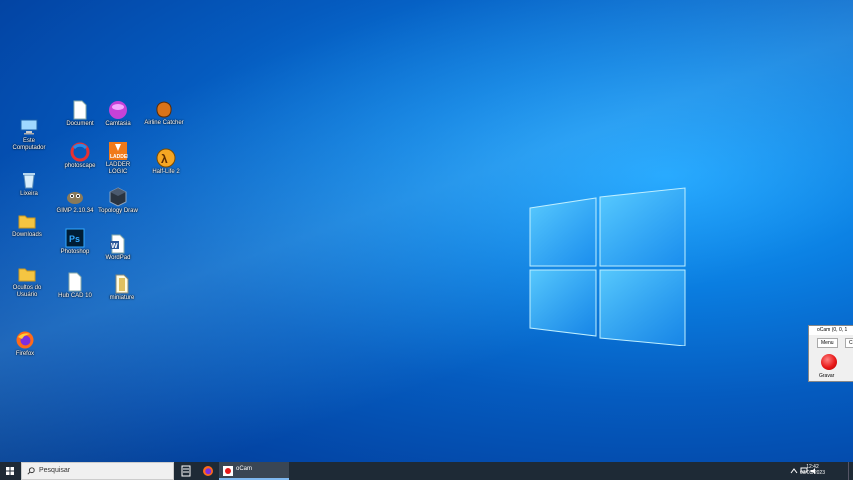  I want to click on desktop-icon-user-folder: Ocultos do Usuário, so click(27, 281).